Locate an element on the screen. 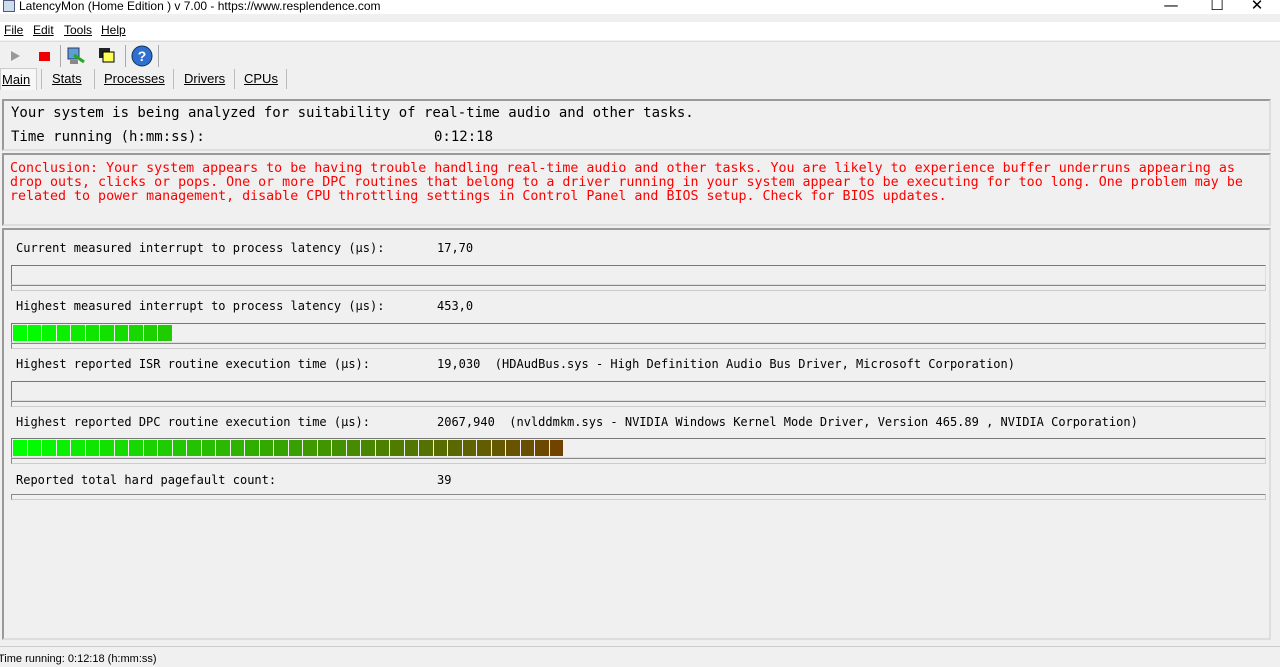 The height and width of the screenshot is (667, 1280). close-button: ✕ is located at coordinates (1257, 8).